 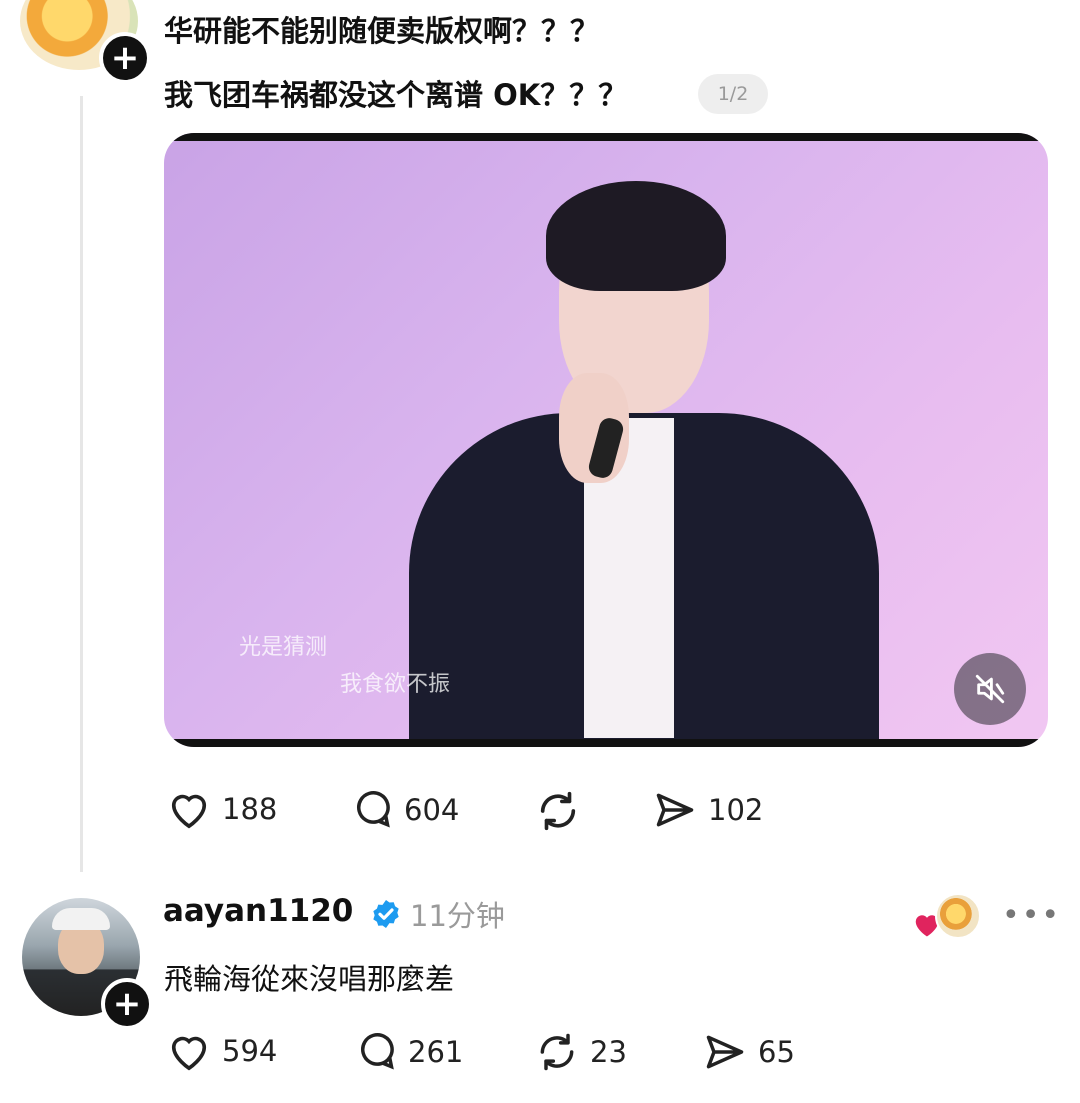 What do you see at coordinates (283, 647) in the screenshot?
I see `video-subtitle-1: 光是猜测` at bounding box center [283, 647].